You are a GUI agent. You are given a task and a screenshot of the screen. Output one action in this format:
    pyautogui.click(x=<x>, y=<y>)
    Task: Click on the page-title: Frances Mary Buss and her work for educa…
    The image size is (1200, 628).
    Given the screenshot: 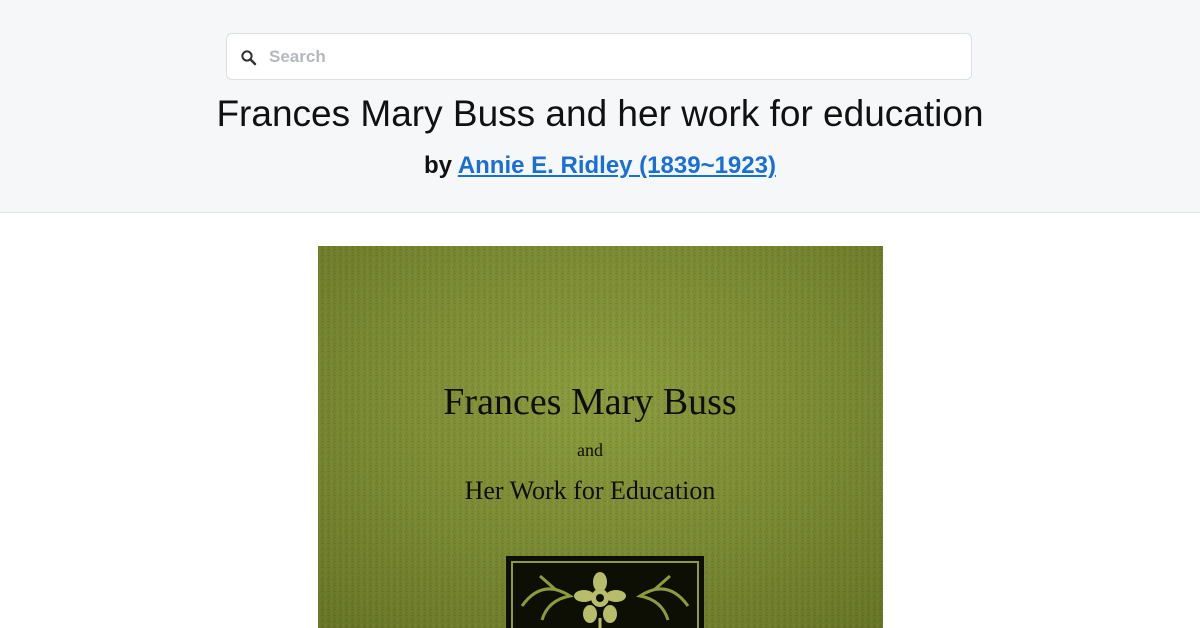 What is the action you would take?
    pyautogui.click(x=600, y=113)
    